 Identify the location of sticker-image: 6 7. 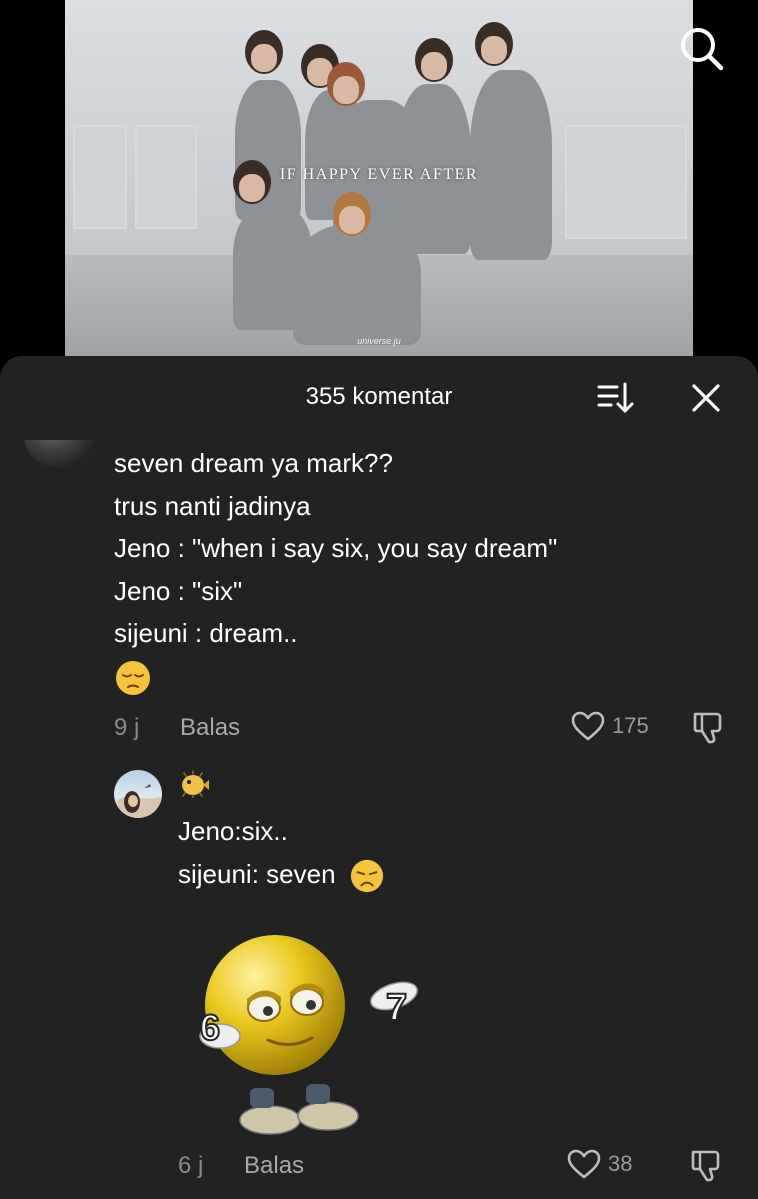
(305, 1025).